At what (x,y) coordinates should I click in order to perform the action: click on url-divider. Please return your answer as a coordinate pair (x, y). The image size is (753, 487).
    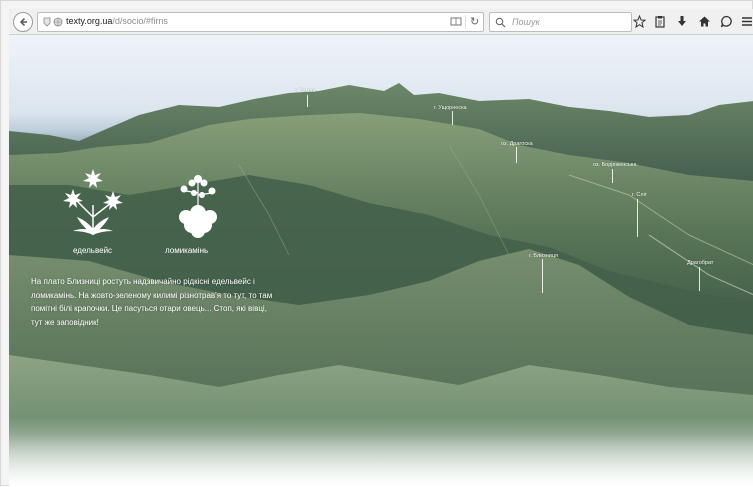
    Looking at the image, I should click on (465, 22).